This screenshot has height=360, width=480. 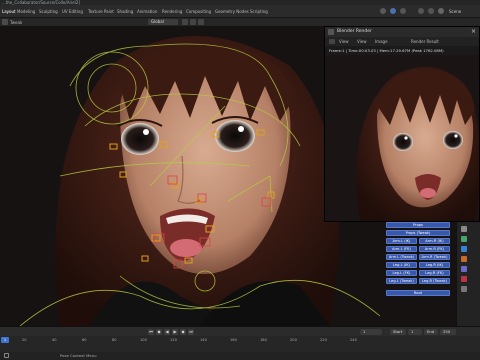 I want to click on timeline-tick: 200, so click(x=293, y=340).